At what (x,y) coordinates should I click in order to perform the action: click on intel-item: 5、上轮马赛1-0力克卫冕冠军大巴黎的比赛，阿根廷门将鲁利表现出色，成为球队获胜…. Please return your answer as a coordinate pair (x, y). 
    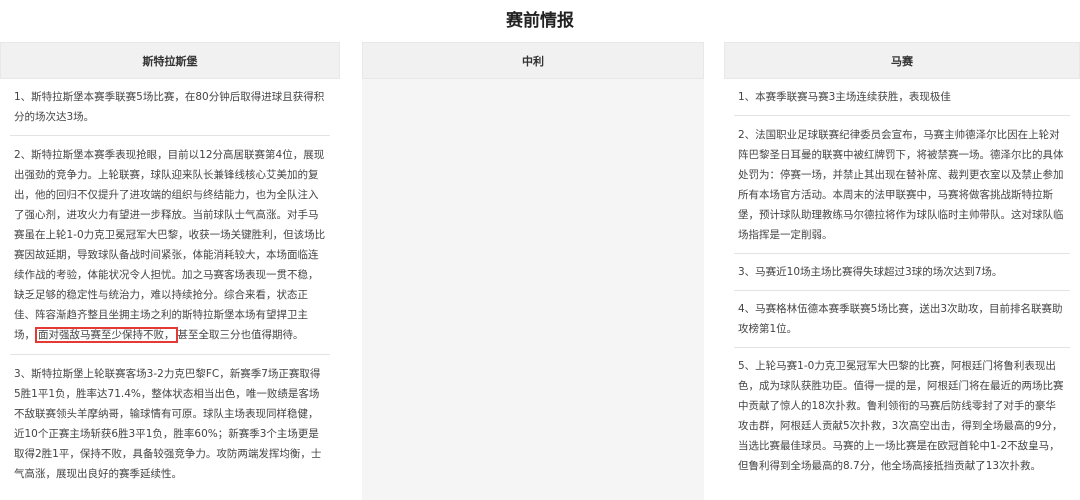
    Looking at the image, I should click on (902, 412).